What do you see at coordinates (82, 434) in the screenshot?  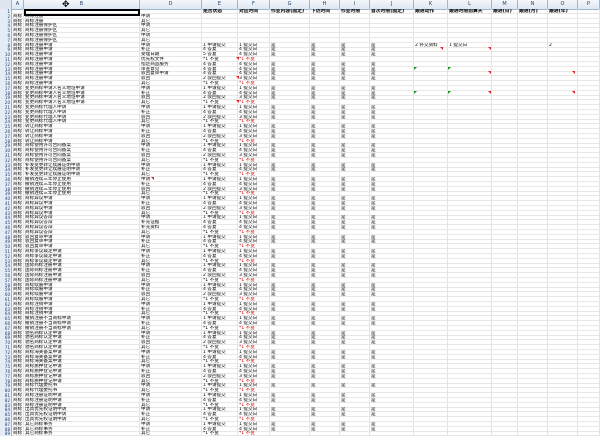 I see `cell-b: 其它商标事务` at bounding box center [82, 434].